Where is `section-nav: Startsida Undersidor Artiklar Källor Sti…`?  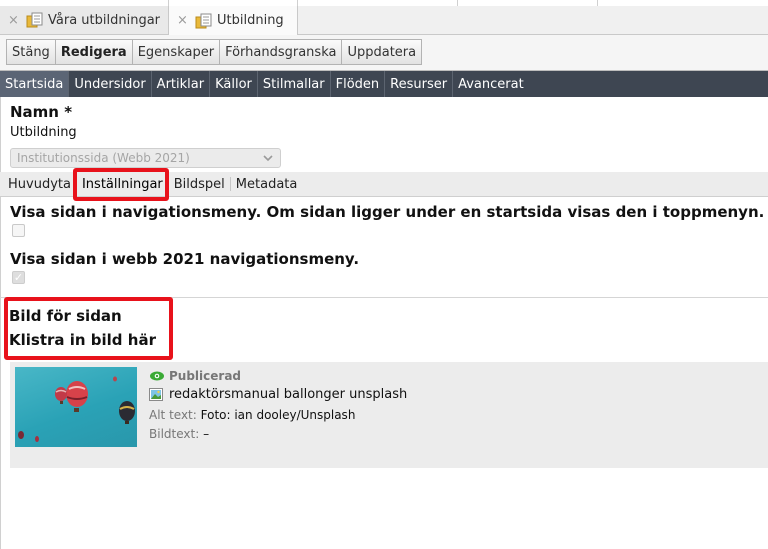 section-nav: Startsida Undersidor Artiklar Källor Sti… is located at coordinates (384, 84).